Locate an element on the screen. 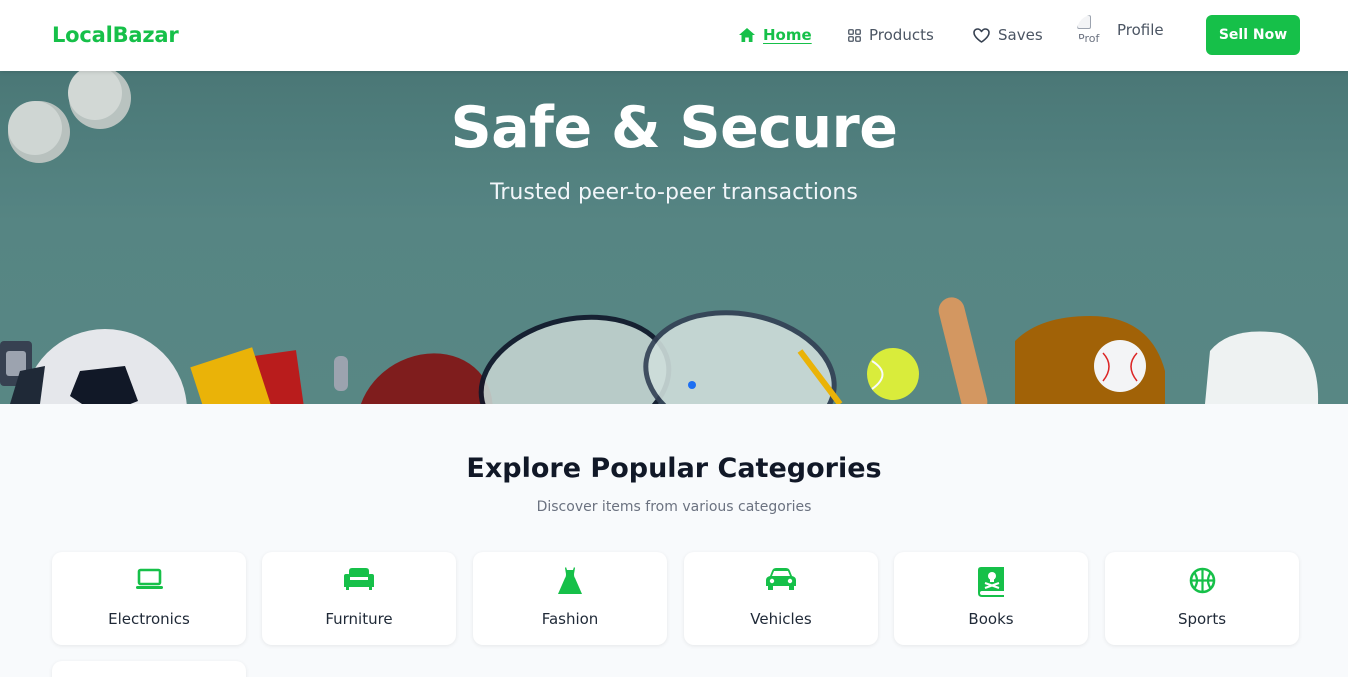  couch-icon is located at coordinates (359, 579).